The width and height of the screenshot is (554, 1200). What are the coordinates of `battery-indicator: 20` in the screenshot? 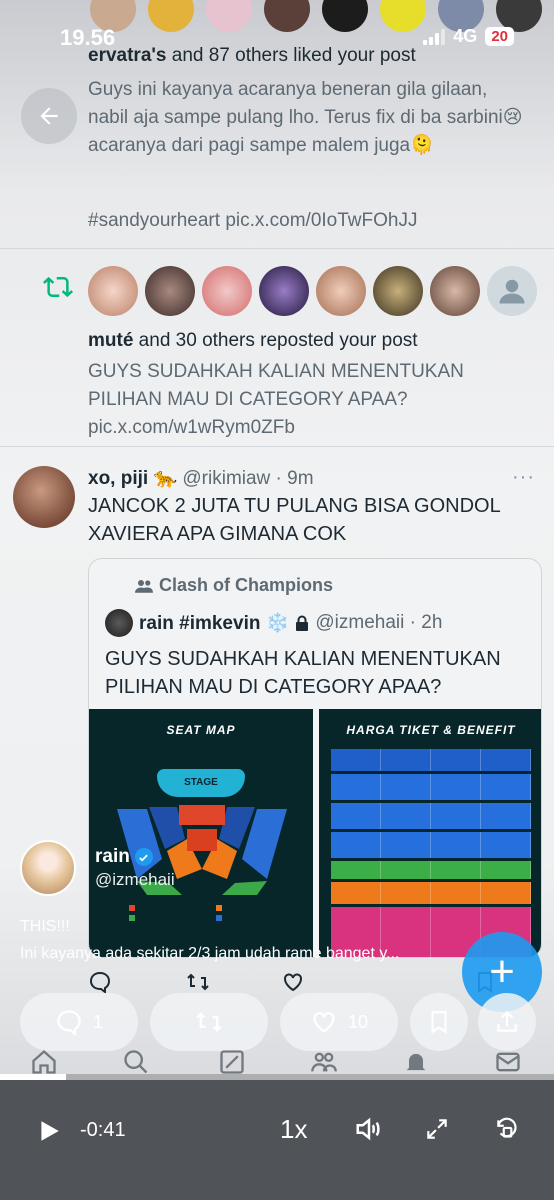 It's located at (499, 36).